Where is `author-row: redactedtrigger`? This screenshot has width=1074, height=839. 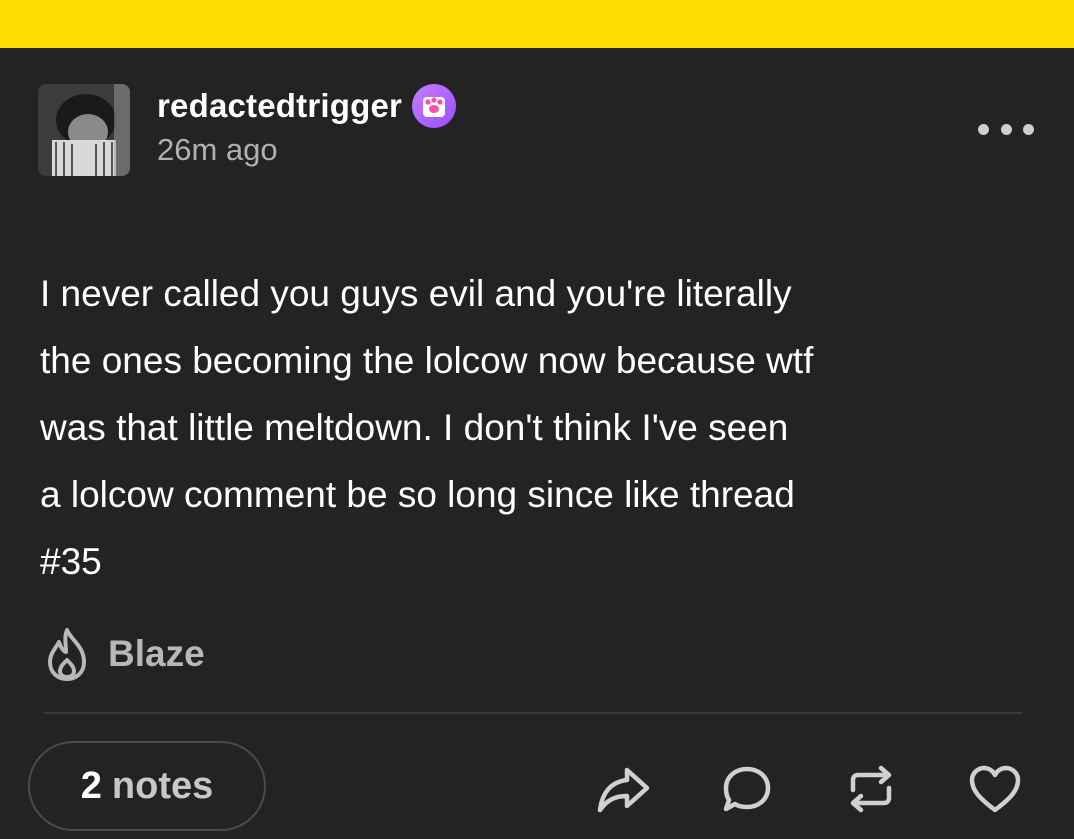
author-row: redactedtrigger is located at coordinates (307, 106).